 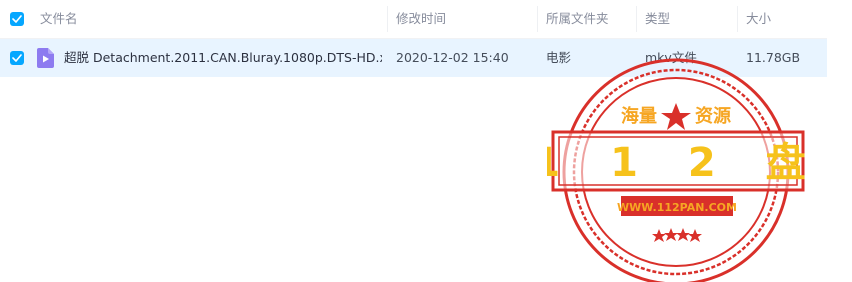 What do you see at coordinates (677, 163) in the screenshot?
I see `seal-main-text: 1 1 2 盘` at bounding box center [677, 163].